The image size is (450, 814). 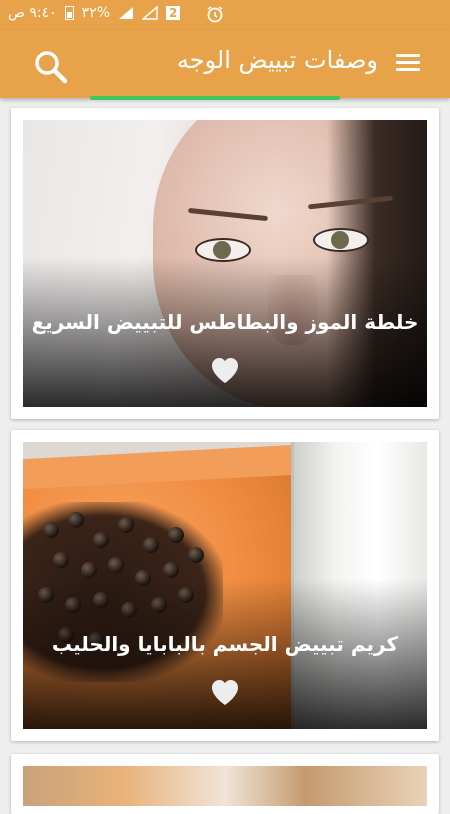 I want to click on status-time: ٩:٤٠ ص, so click(x=32, y=13).